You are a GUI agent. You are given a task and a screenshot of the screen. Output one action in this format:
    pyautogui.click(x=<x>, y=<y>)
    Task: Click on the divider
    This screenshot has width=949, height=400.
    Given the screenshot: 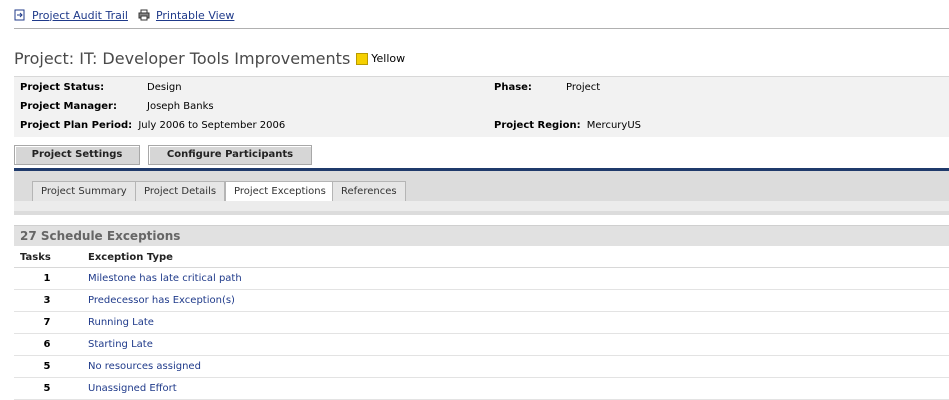 What is the action you would take?
    pyautogui.click(x=481, y=28)
    